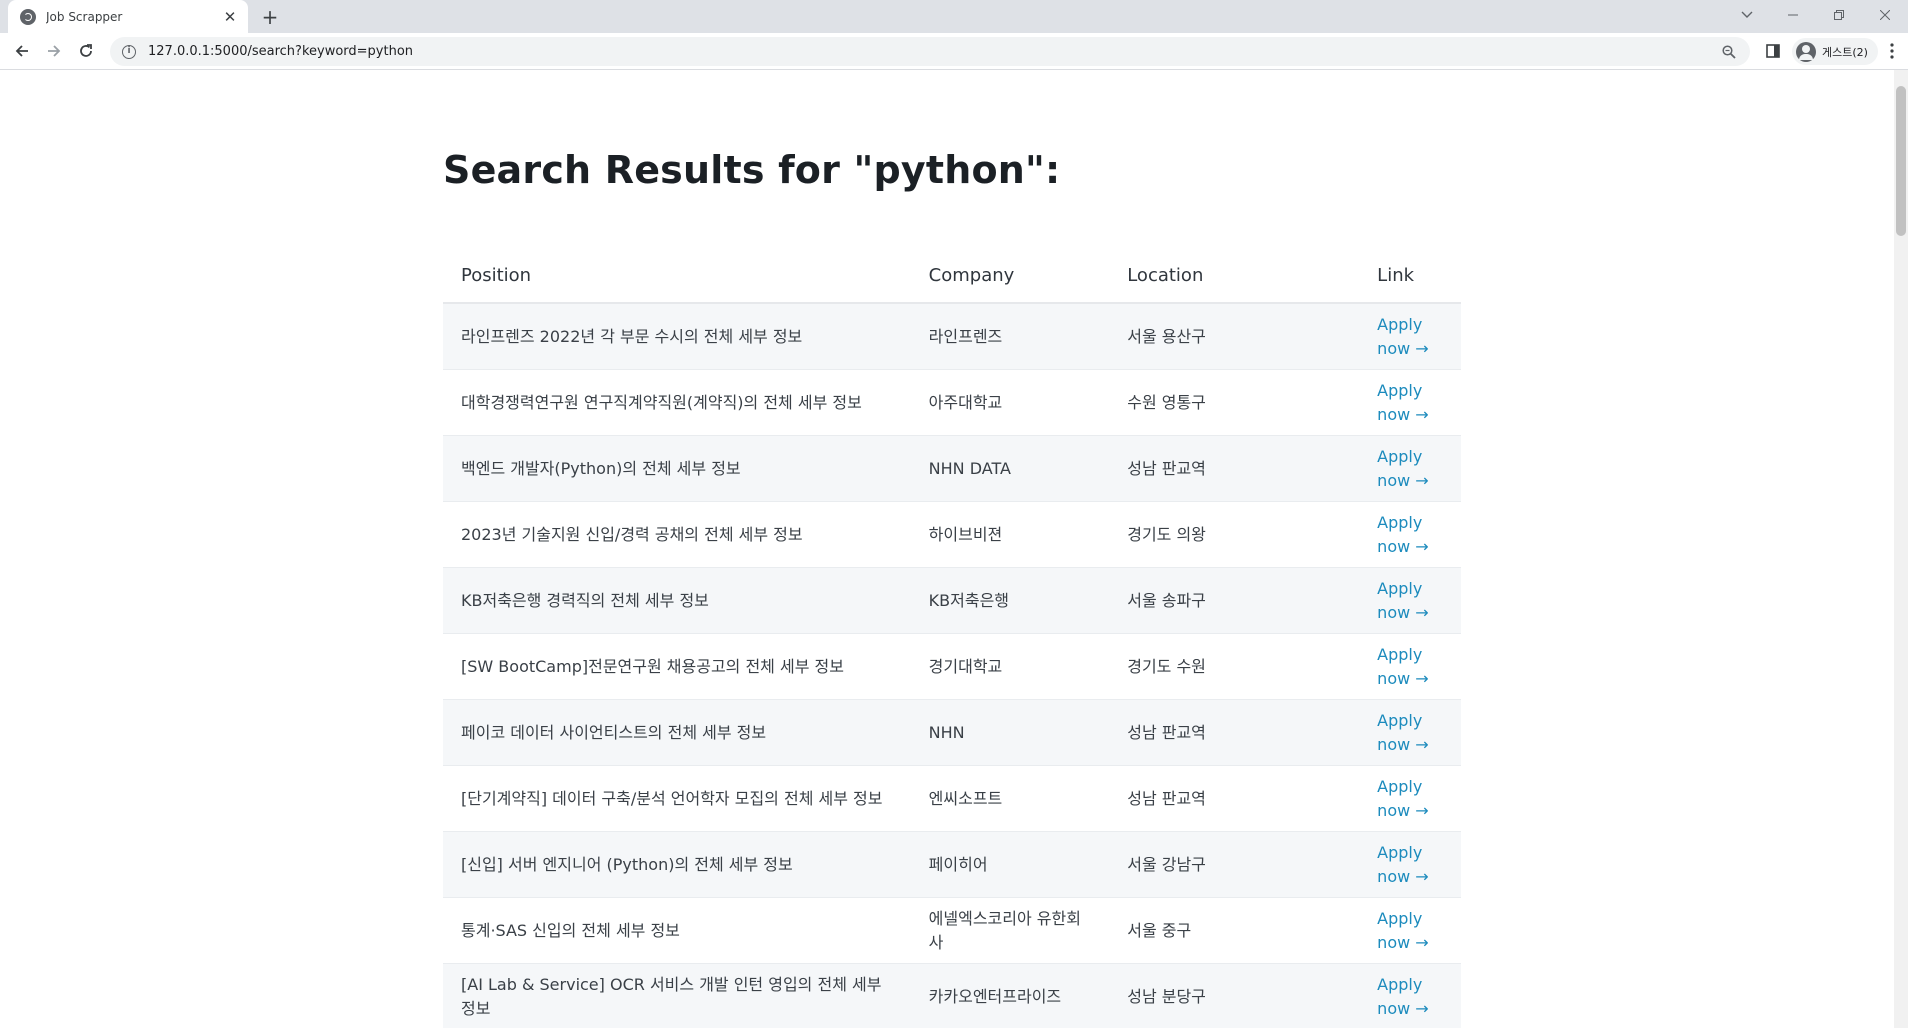 The height and width of the screenshot is (1028, 1908). I want to click on arrow-right-icon, so click(54, 51).